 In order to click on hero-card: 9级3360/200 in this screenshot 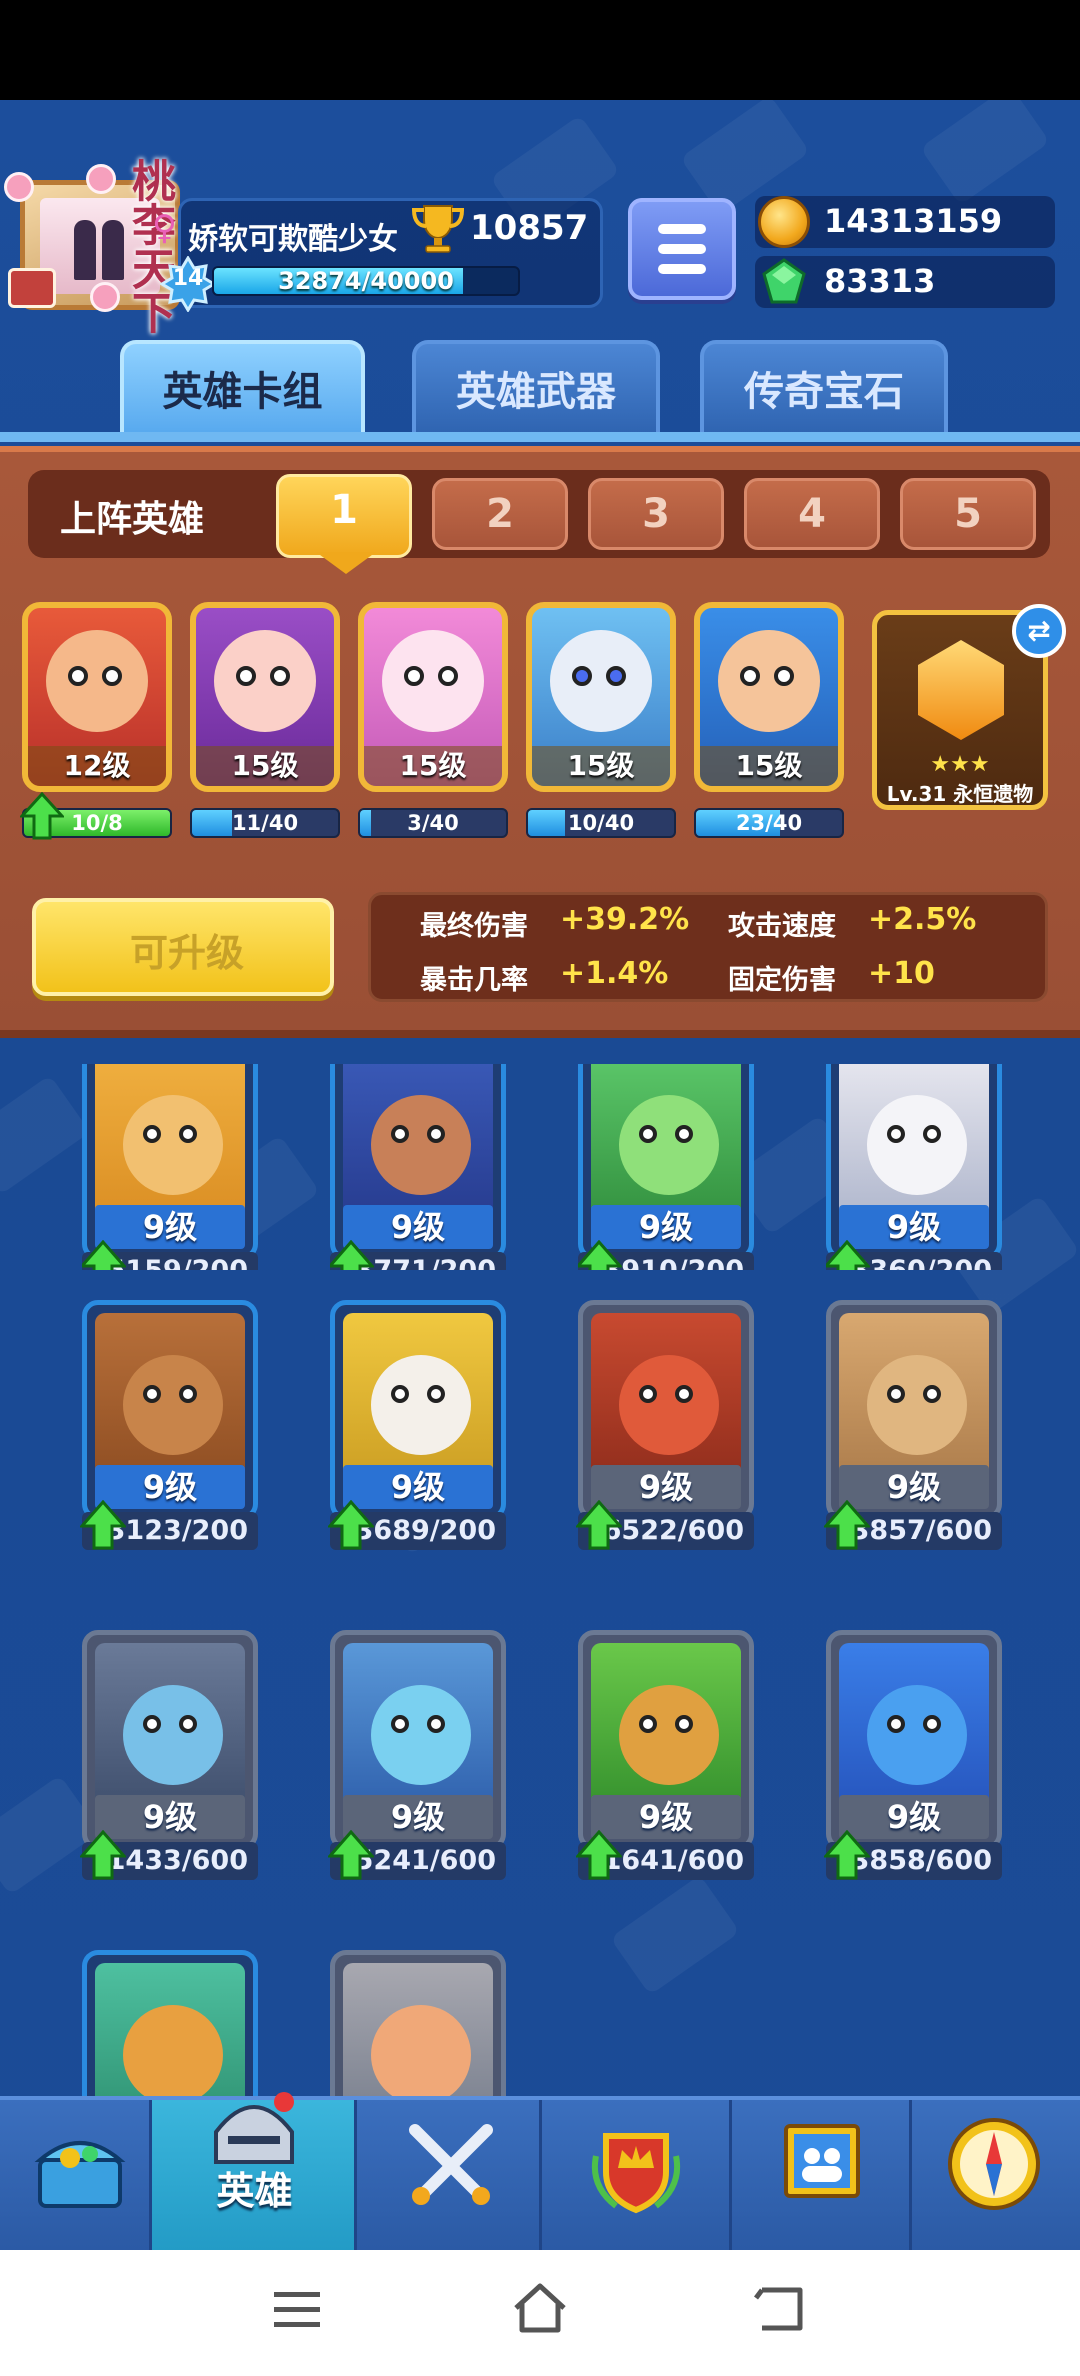, I will do `click(914, 1167)`.